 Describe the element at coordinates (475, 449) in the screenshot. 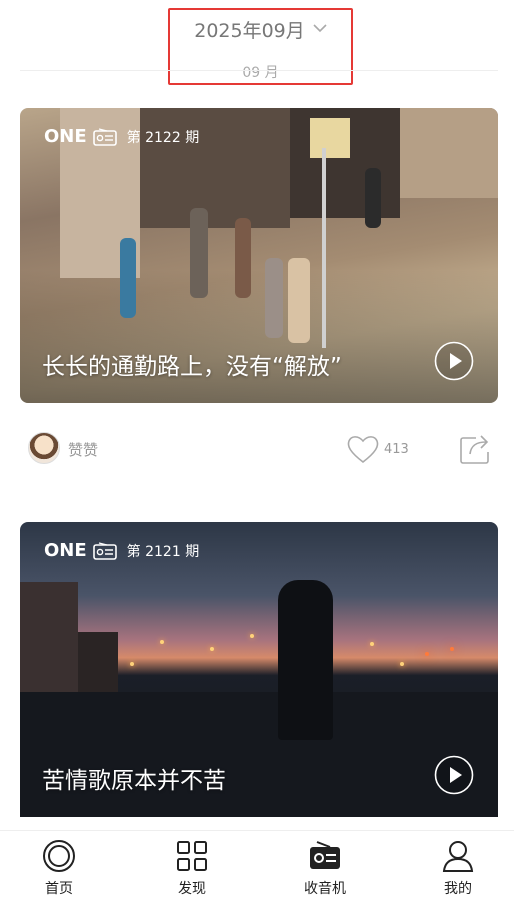

I see `share-icon` at that location.